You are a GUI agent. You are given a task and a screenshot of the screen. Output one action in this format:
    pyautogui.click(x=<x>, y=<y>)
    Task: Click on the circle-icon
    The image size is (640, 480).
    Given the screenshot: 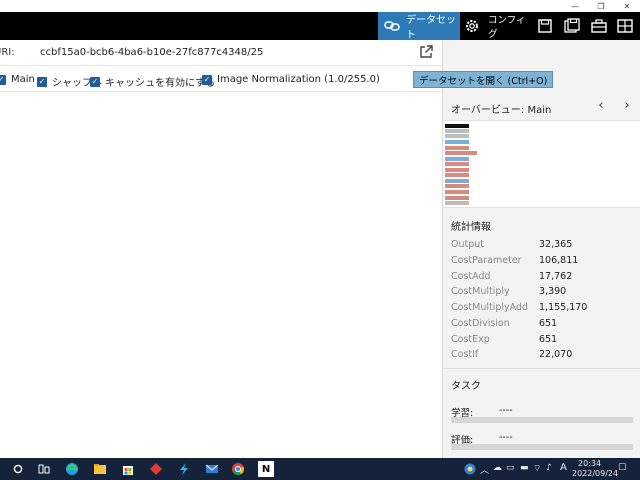 What is the action you would take?
    pyautogui.click(x=18, y=469)
    